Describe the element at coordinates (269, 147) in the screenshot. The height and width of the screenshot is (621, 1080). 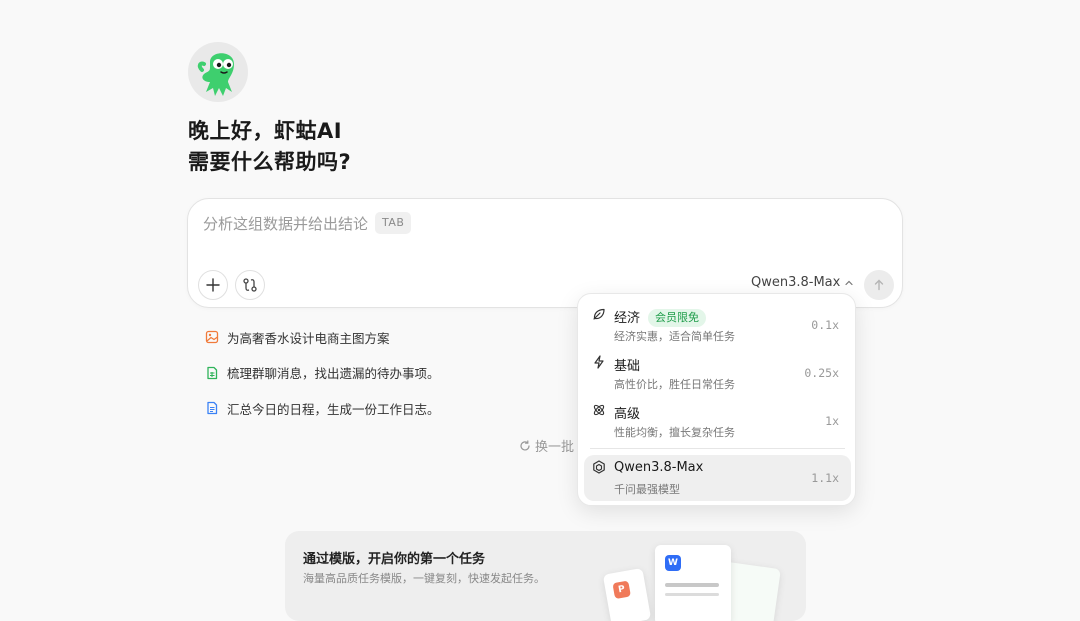
I see `greeting-heading: 晚上好，虾蛄AI 需要什么帮助吗?` at that location.